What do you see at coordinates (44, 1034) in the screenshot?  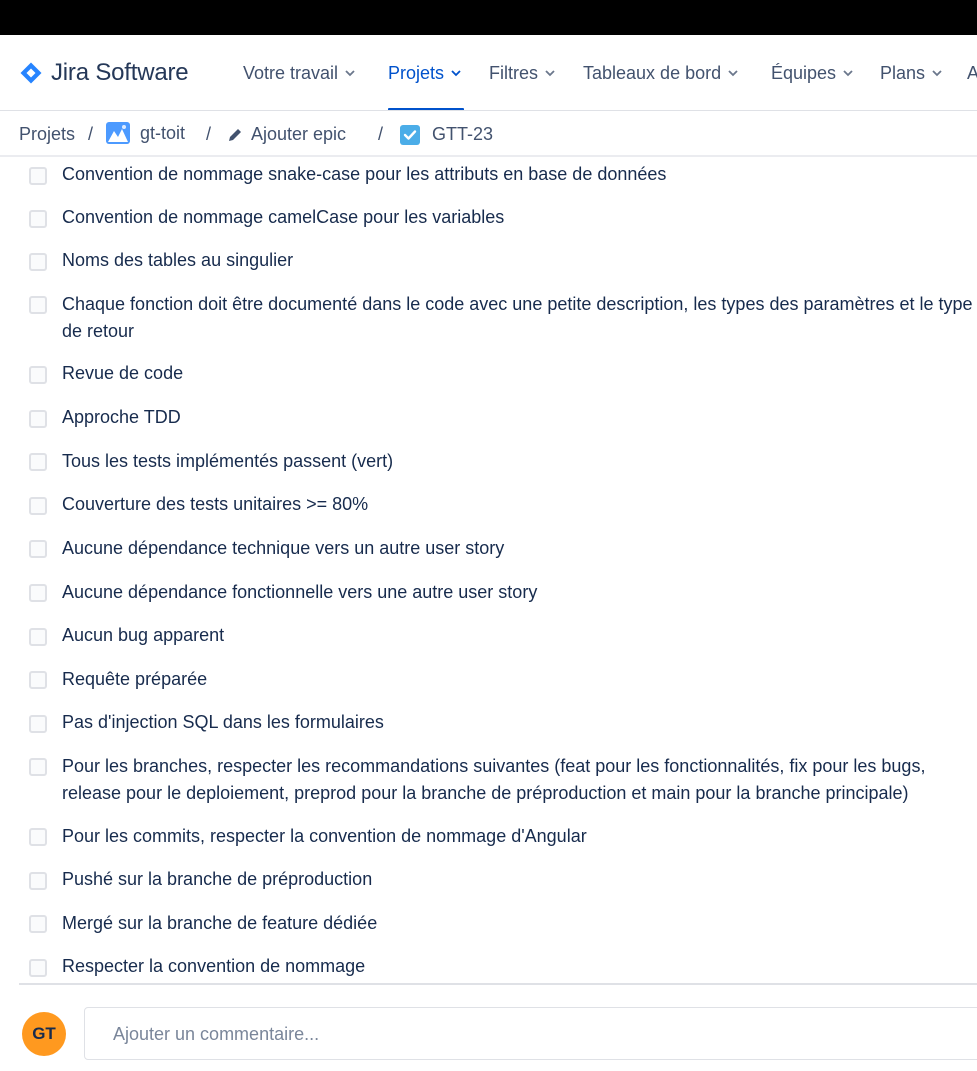 I see `user-avatar: GT` at bounding box center [44, 1034].